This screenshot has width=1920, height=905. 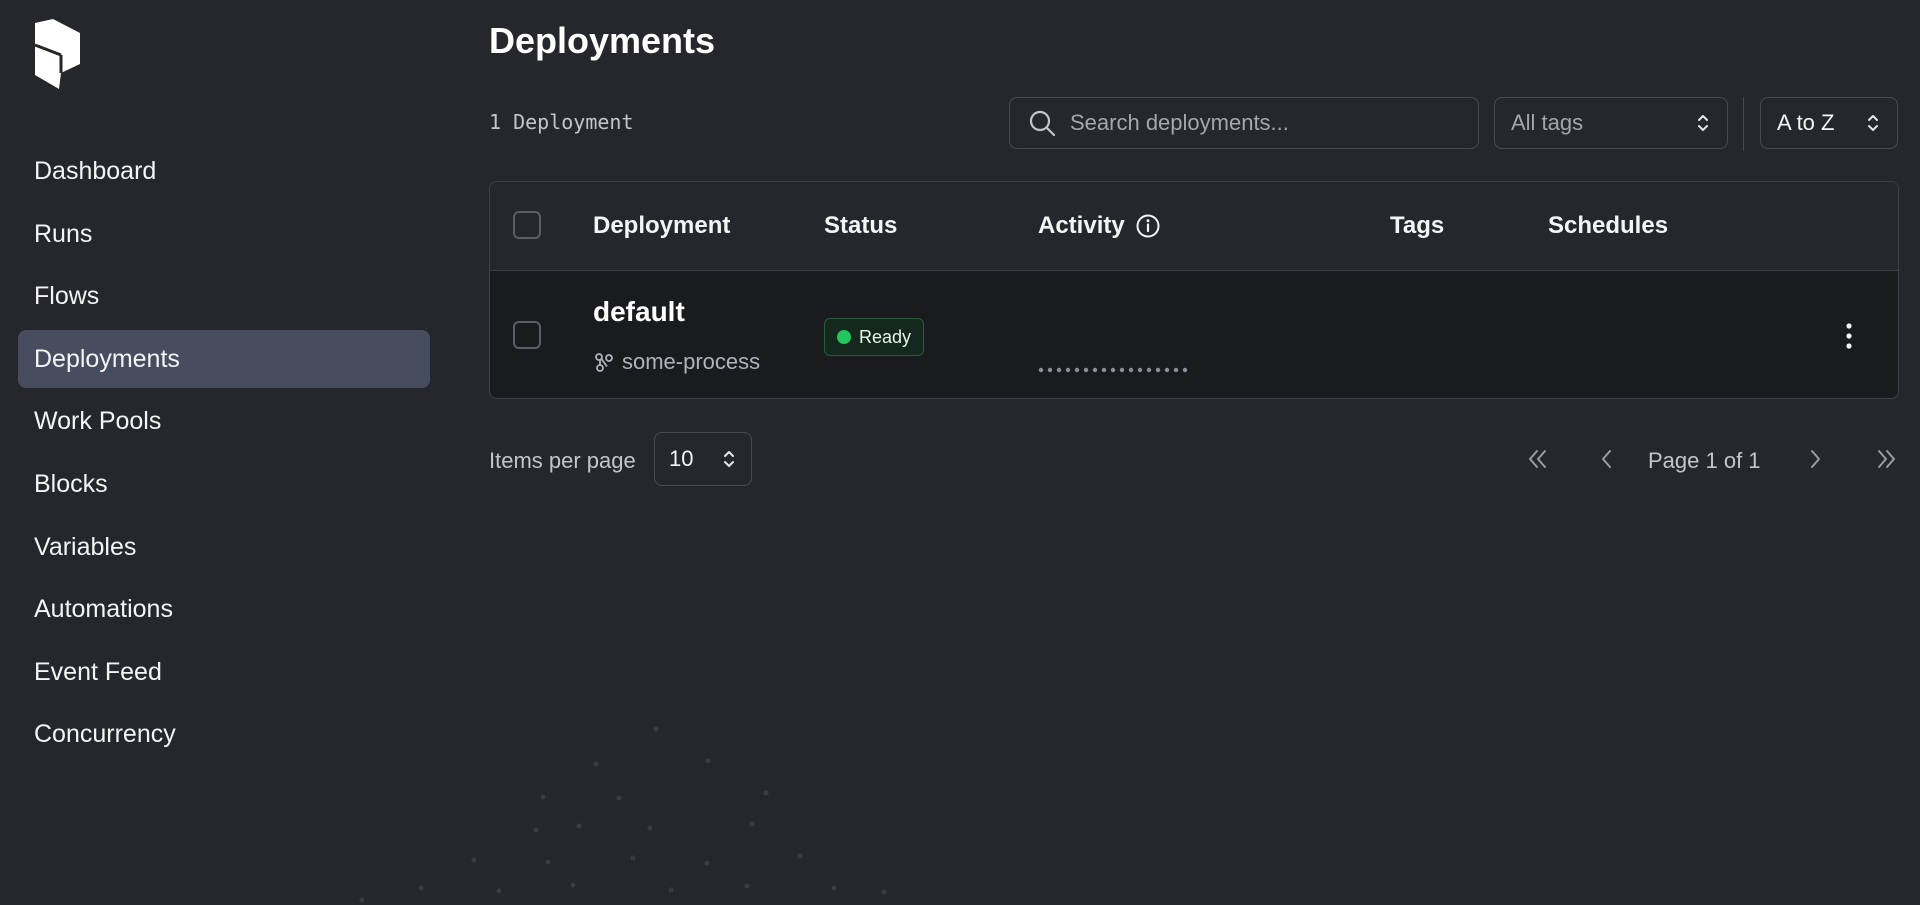 What do you see at coordinates (1265, 123) in the screenshot?
I see `search-input` at bounding box center [1265, 123].